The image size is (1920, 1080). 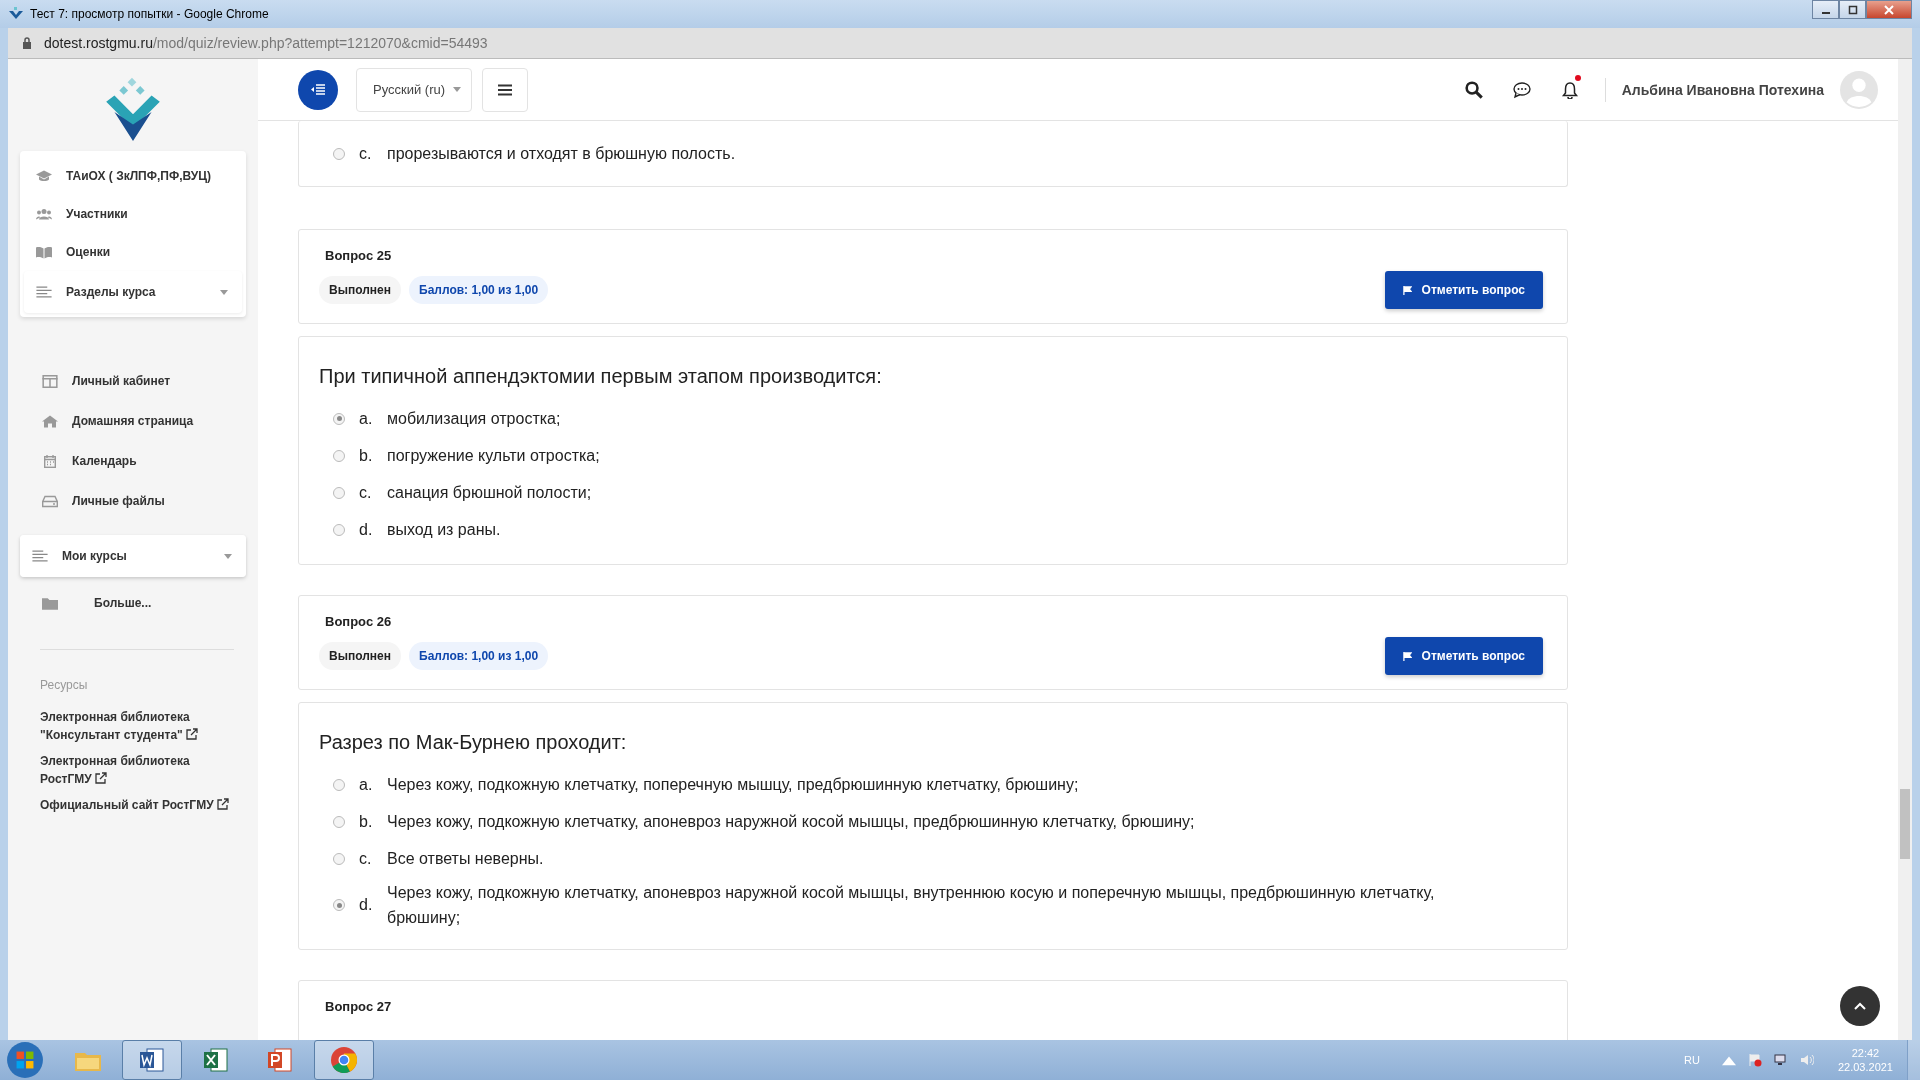 What do you see at coordinates (133, 292) in the screenshot?
I see `course-sections-dropdown: Разделы курса` at bounding box center [133, 292].